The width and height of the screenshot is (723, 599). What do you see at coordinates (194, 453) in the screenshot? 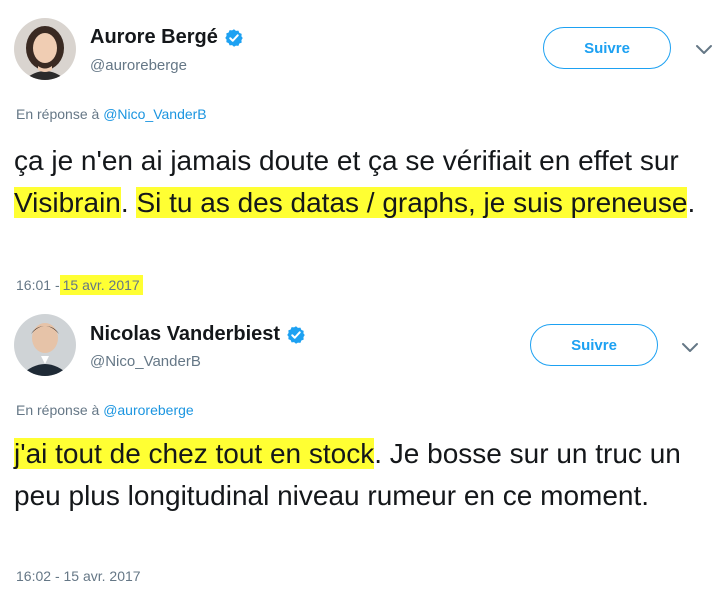
I see `highlighted-text-segment: j'ai tout de chez tout en stock` at bounding box center [194, 453].